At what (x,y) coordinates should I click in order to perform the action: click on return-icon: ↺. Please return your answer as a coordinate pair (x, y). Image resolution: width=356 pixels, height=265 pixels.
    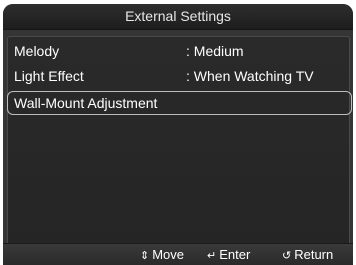
    Looking at the image, I should click on (287, 256).